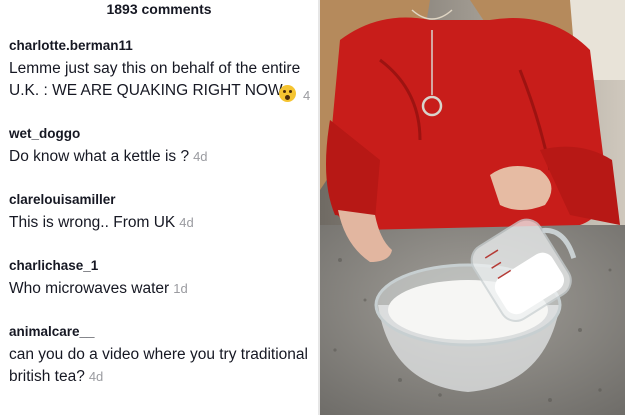  I want to click on comment-text: Do know what a kettle is ? 4d, so click(163, 157).